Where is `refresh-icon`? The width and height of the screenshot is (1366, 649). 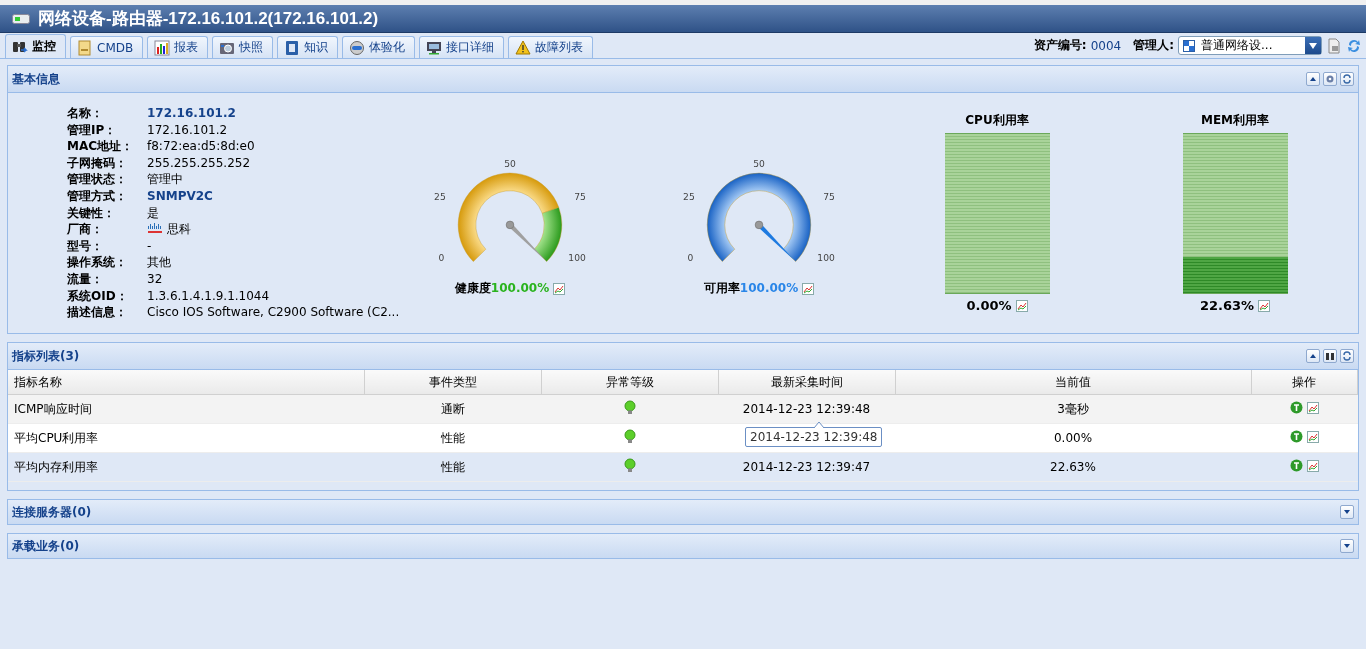 refresh-icon is located at coordinates (1354, 45).